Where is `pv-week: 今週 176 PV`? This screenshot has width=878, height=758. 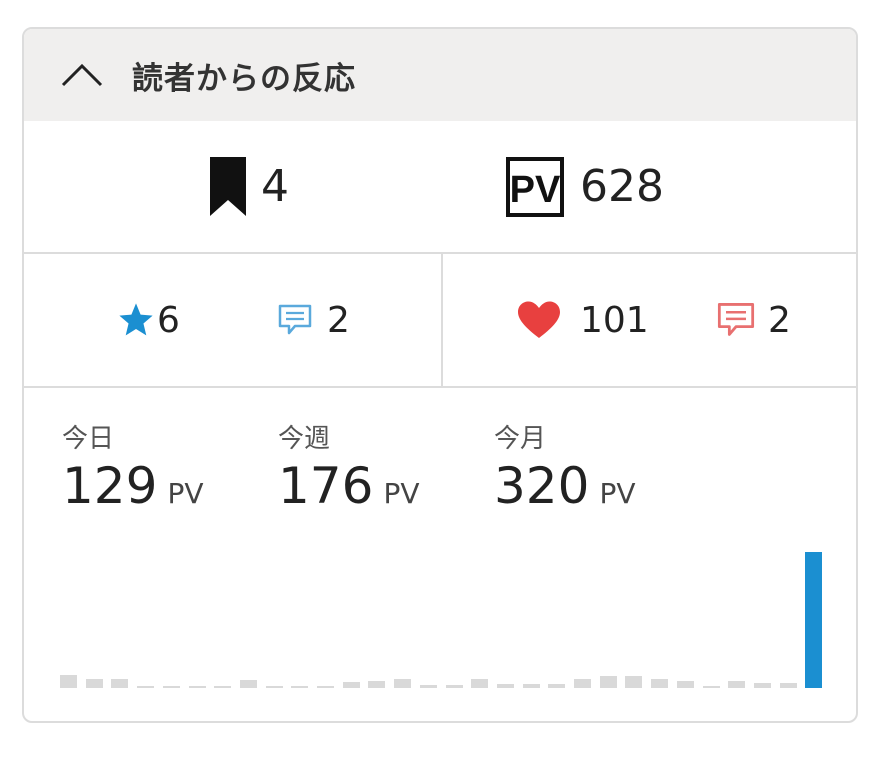 pv-week: 今週 176 PV is located at coordinates (348, 469).